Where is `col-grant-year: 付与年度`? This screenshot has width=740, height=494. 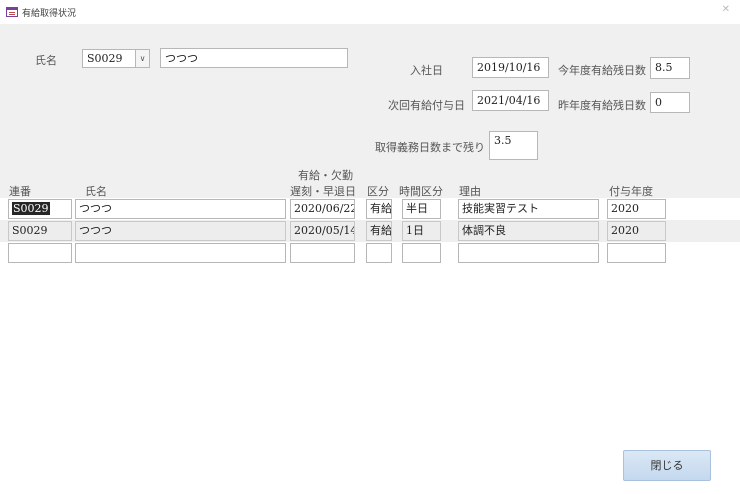
col-grant-year: 付与年度 is located at coordinates (631, 191).